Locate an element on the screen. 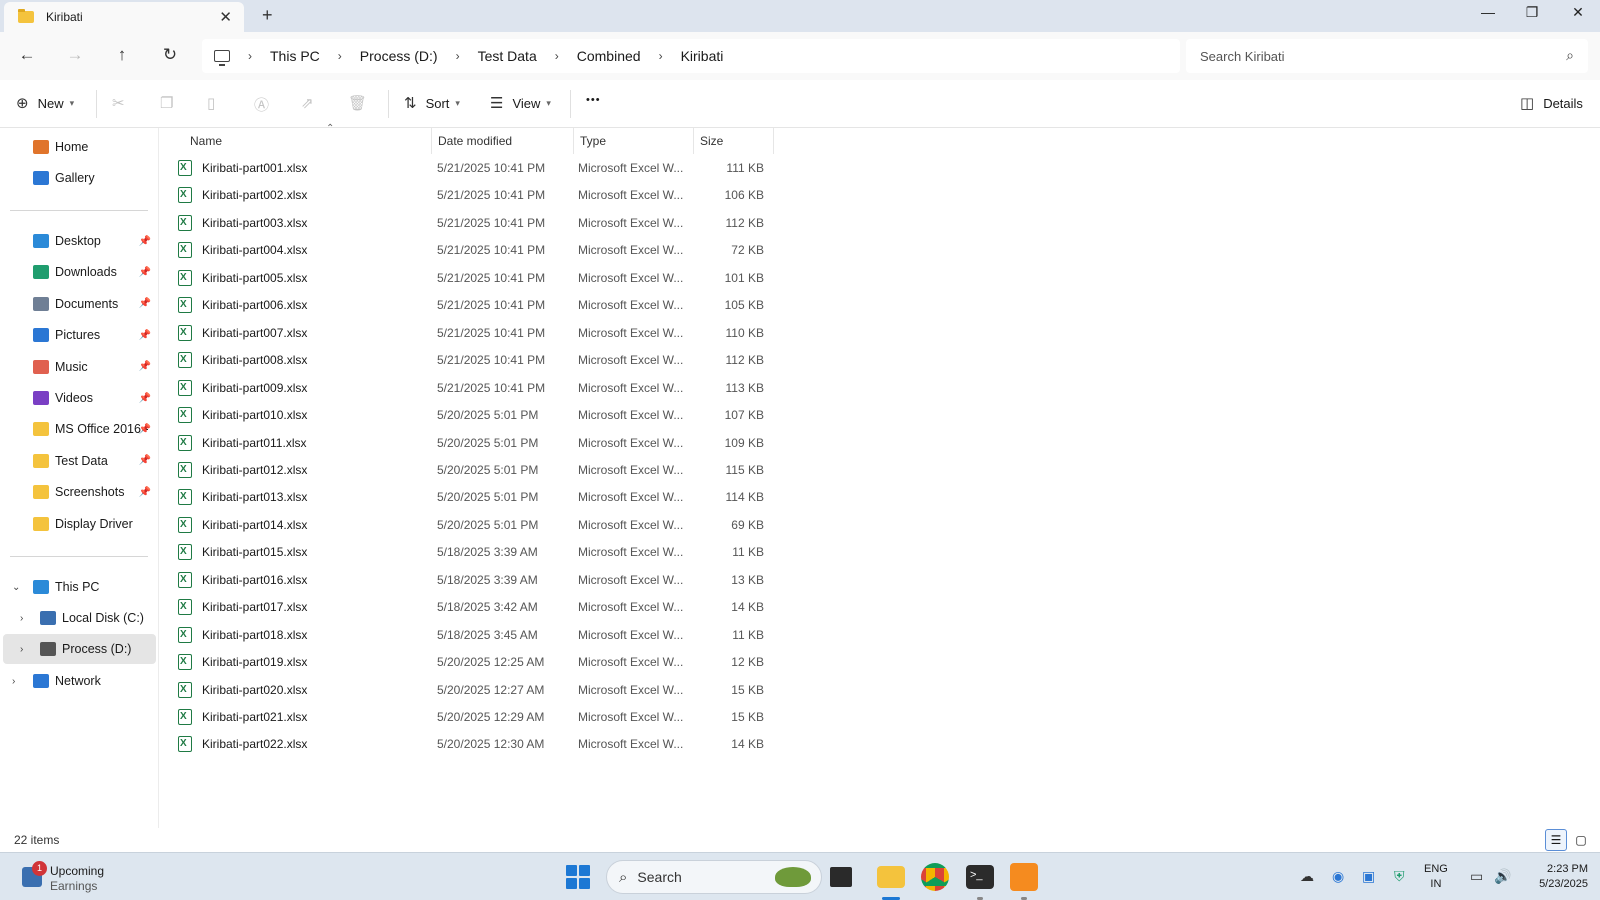 The width and height of the screenshot is (1600, 900). sort-button: ⇅ Sort ▾ is located at coordinates (432, 103).